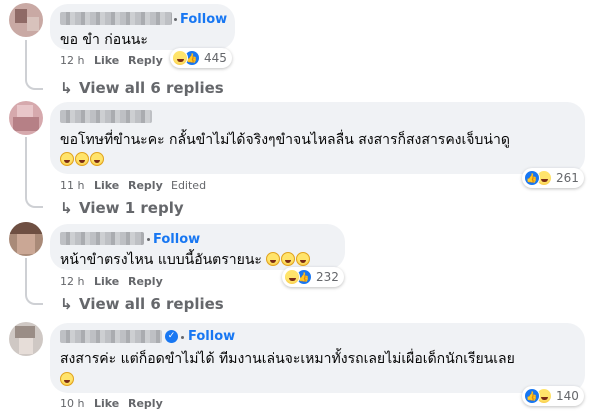 The height and width of the screenshot is (411, 600). I want to click on view-replies-link: View 1 reply, so click(131, 208).